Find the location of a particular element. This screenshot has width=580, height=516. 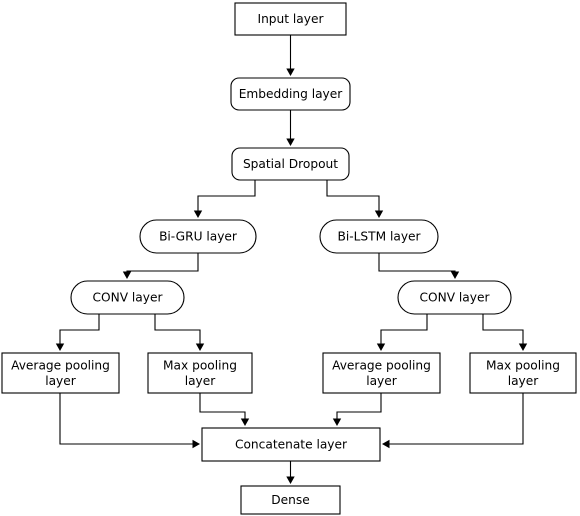

node-label-concatenate: Concatenate layer is located at coordinates (291, 444).